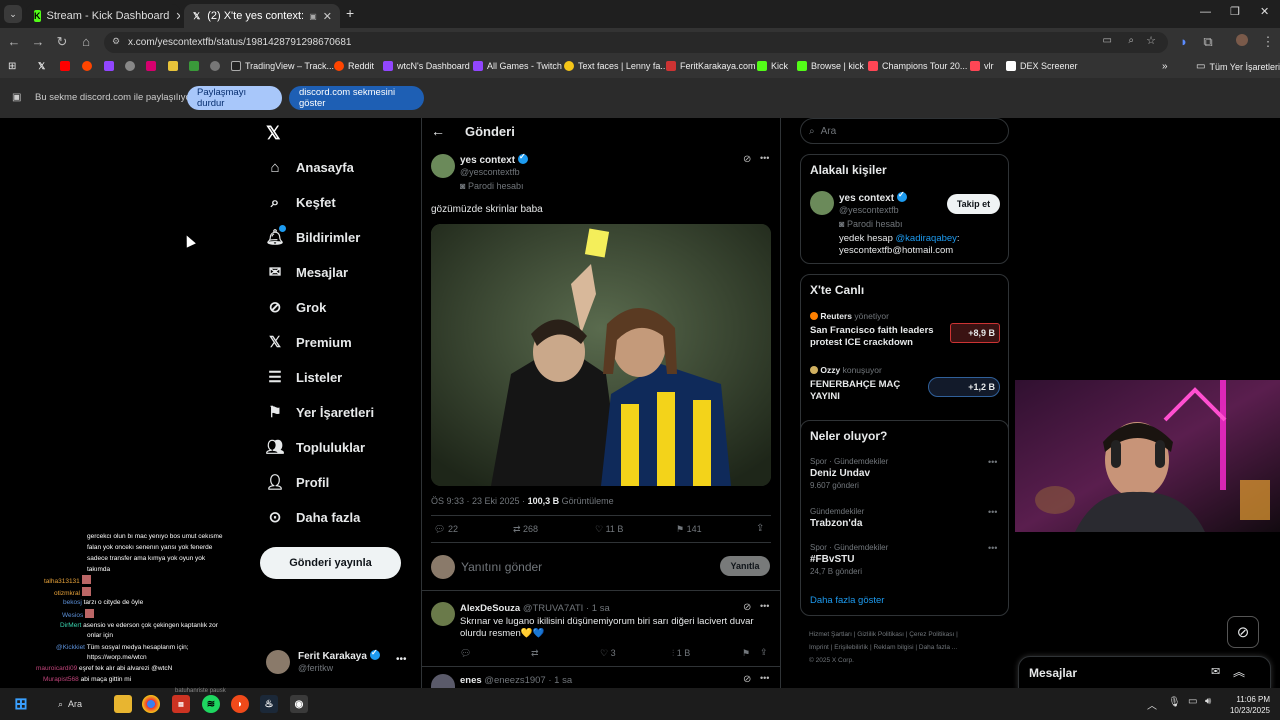 The width and height of the screenshot is (1280, 720). What do you see at coordinates (1152, 704) in the screenshot?
I see `tray-chevron-icon: ︿` at bounding box center [1152, 704].